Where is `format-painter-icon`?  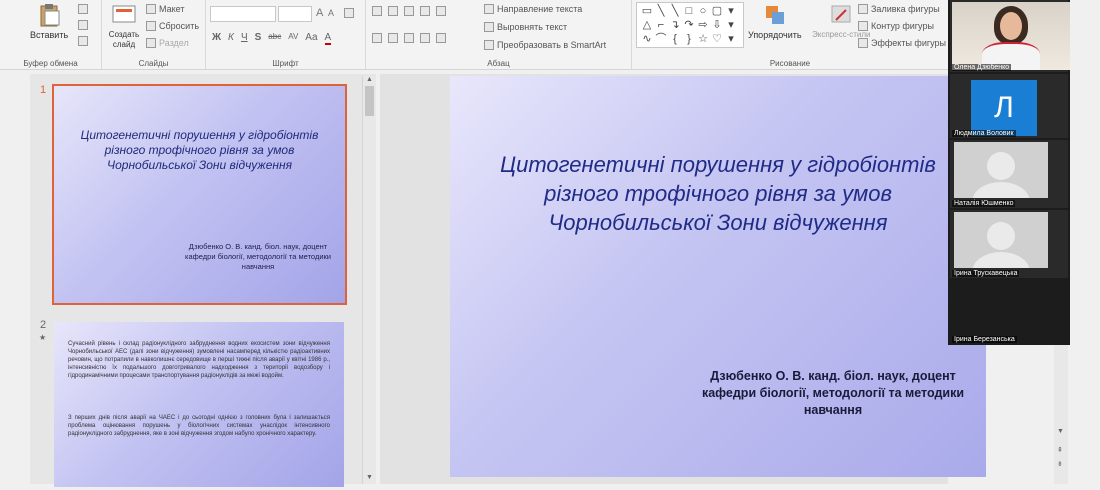 format-painter-icon is located at coordinates (83, 41).